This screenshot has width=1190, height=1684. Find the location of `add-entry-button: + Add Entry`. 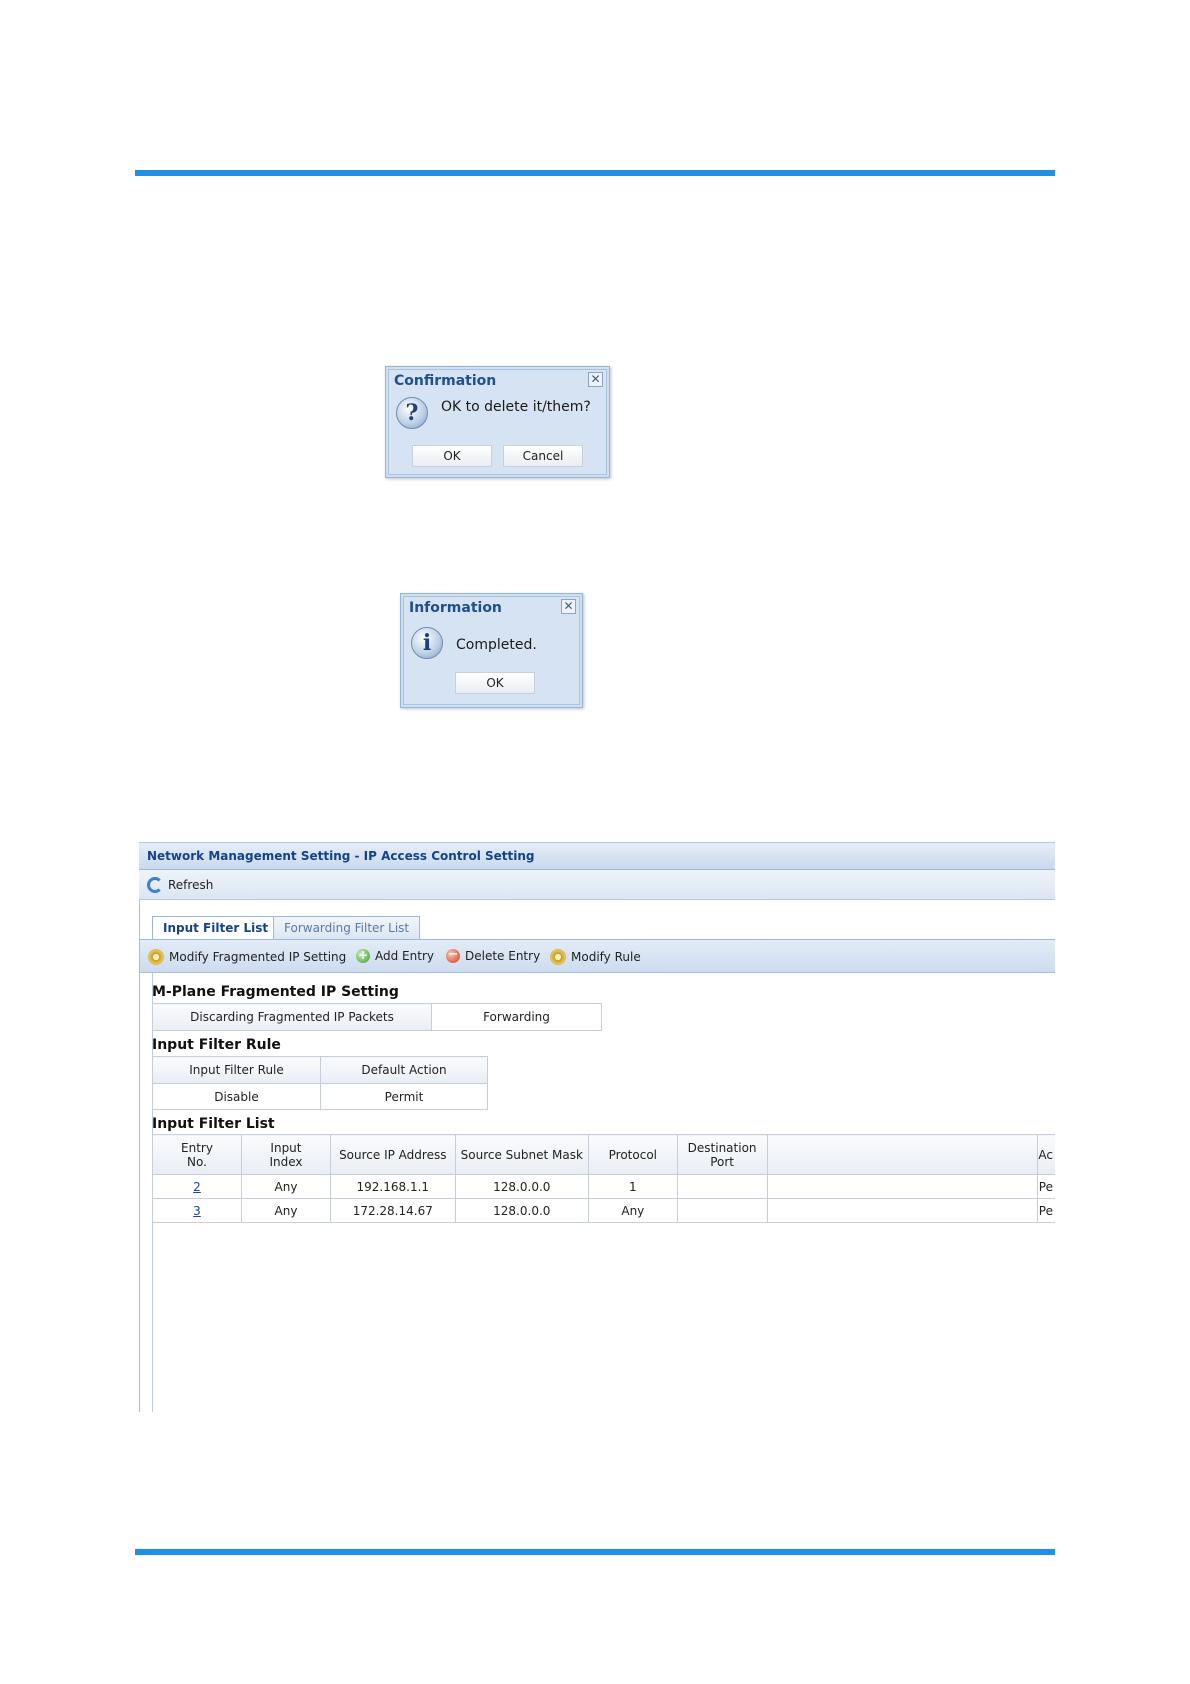

add-entry-button: + Add Entry is located at coordinates (395, 956).